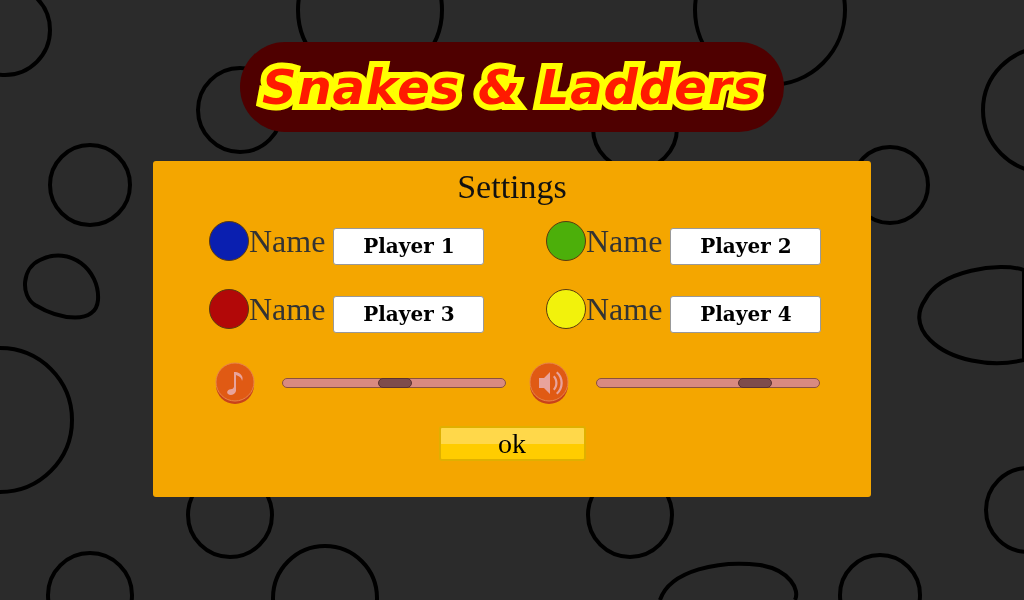 The height and width of the screenshot is (600, 1024). Describe the element at coordinates (235, 384) in the screenshot. I see `music-note-icon` at that location.